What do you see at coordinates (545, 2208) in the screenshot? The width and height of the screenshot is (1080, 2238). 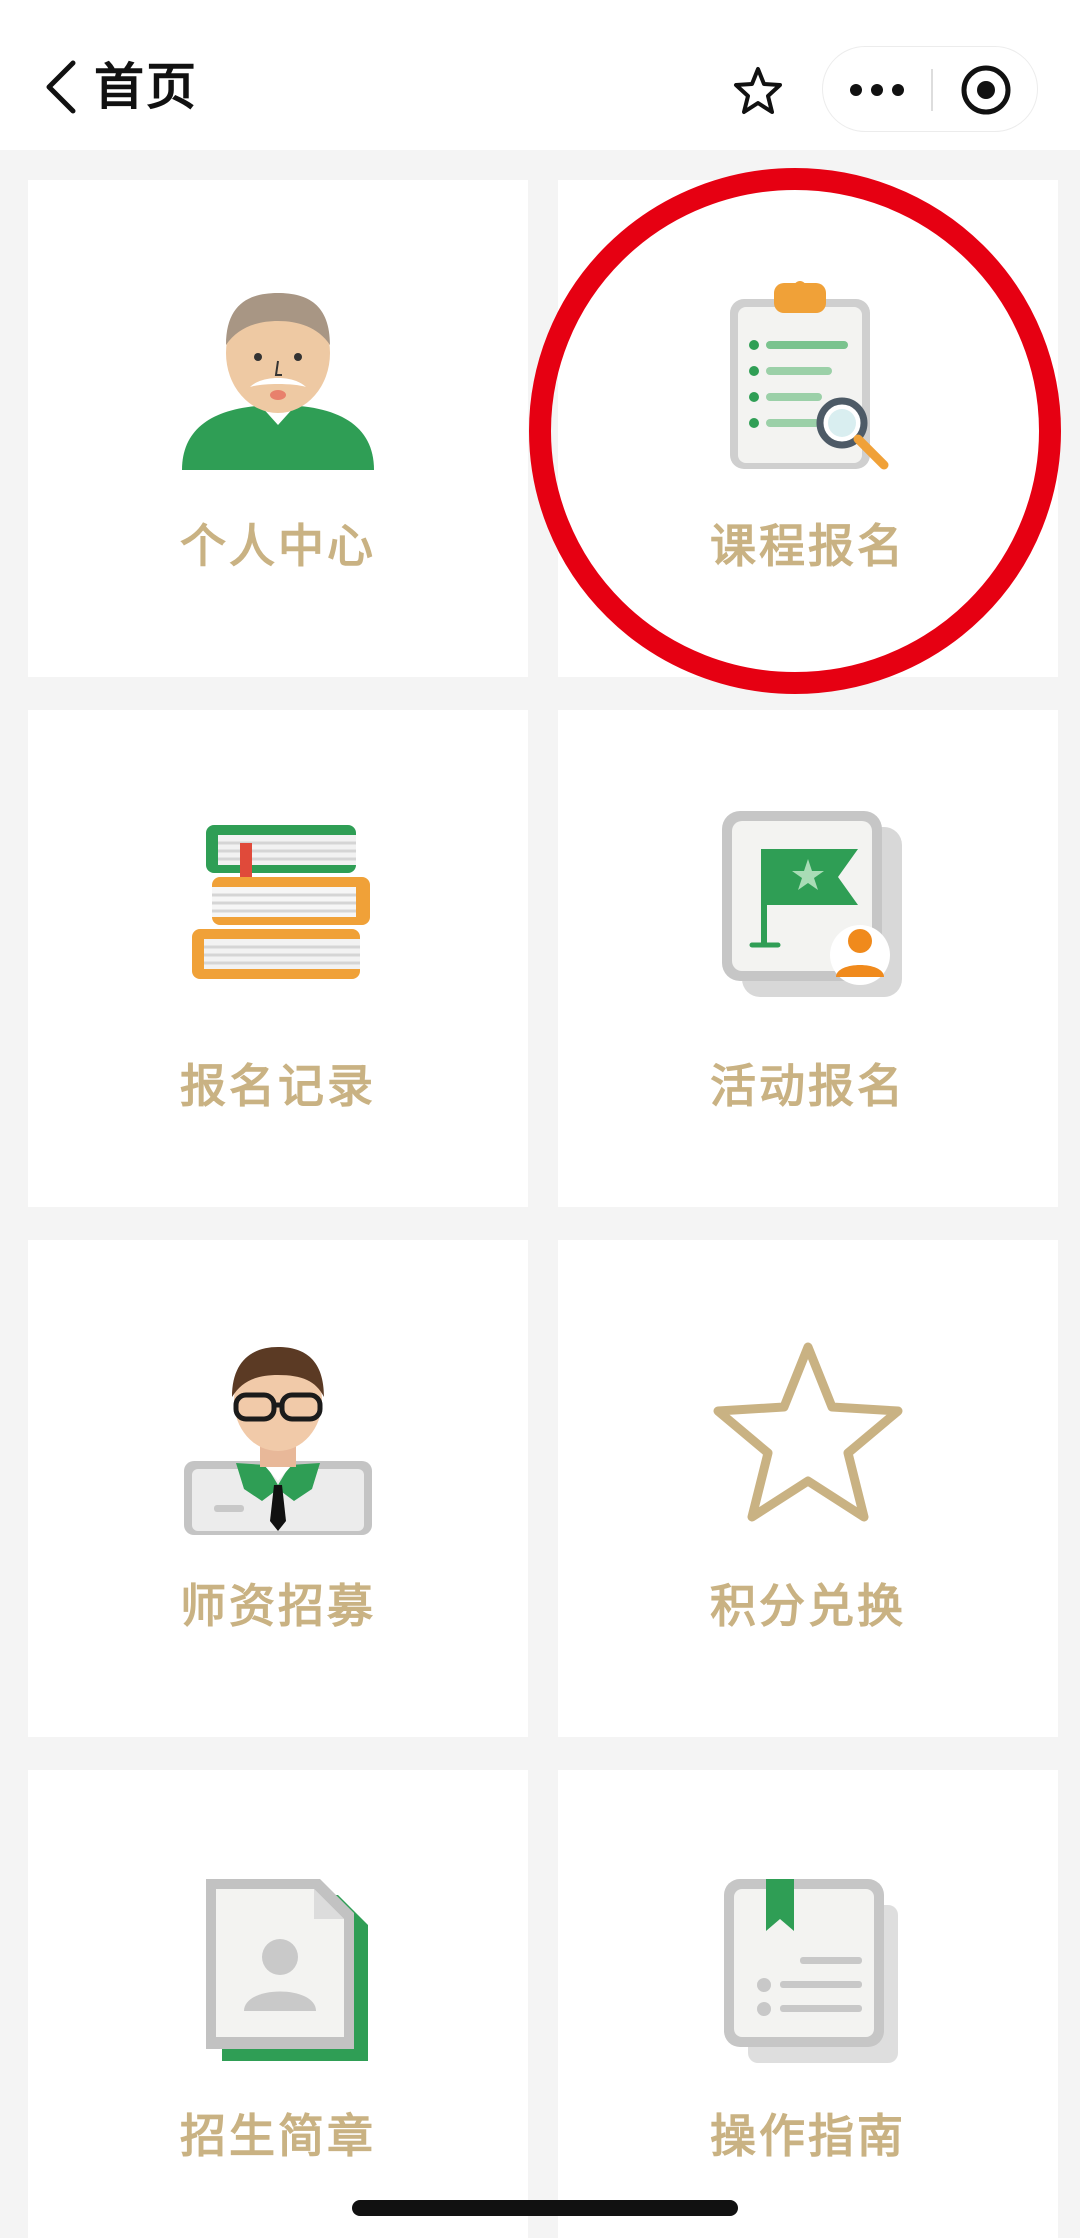 I see `home-indicator` at bounding box center [545, 2208].